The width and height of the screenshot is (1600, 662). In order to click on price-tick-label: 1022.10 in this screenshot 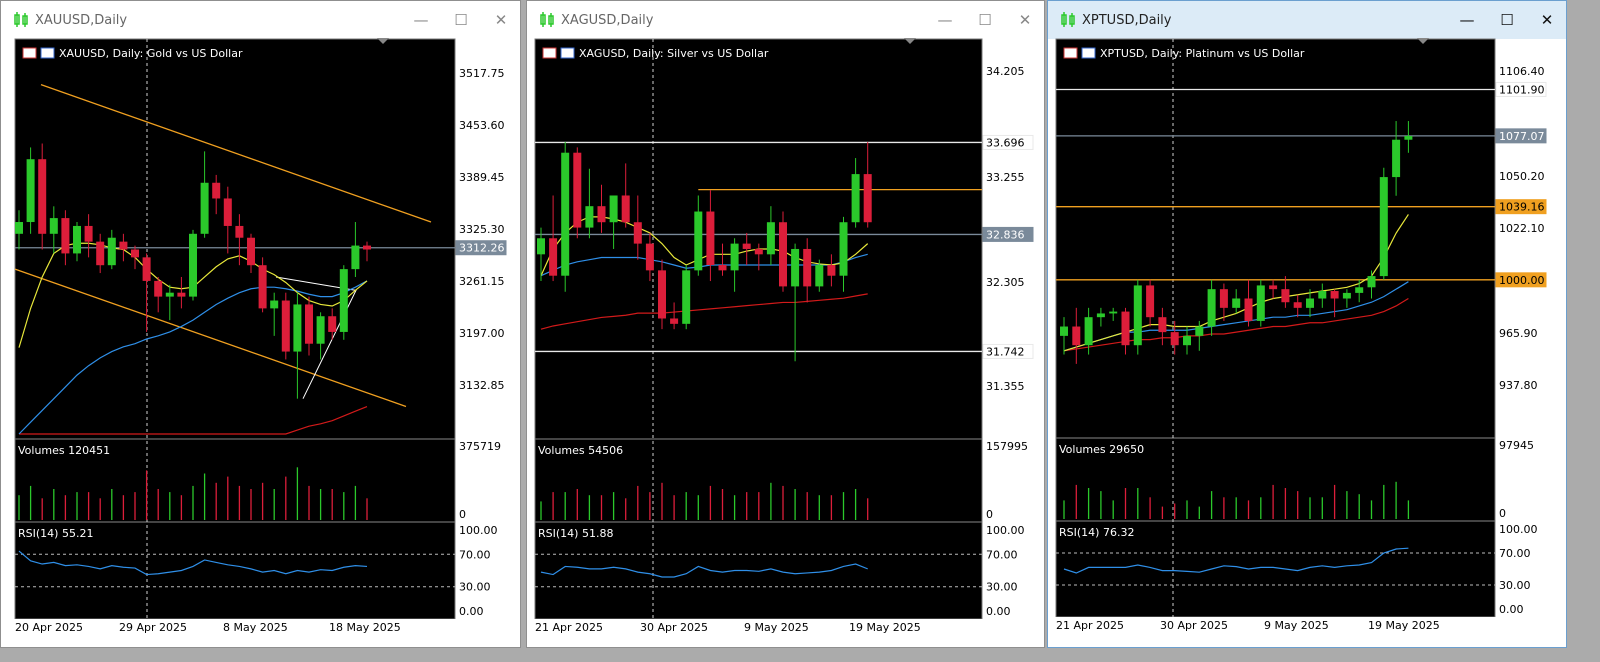, I will do `click(1522, 228)`.